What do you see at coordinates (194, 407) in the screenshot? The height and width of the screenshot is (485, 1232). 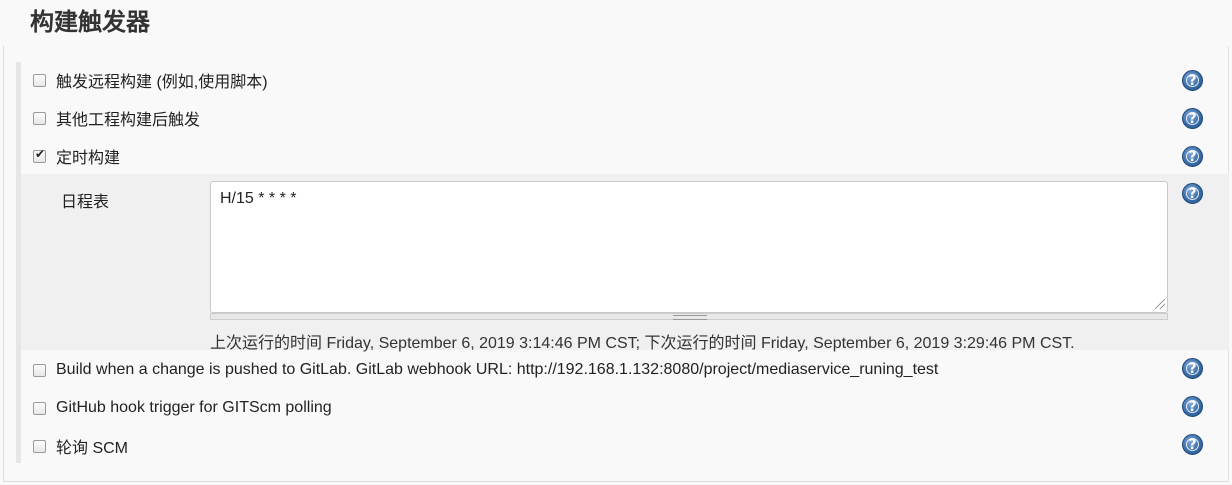 I see `trigger-label: GitHub hook trigger for GITScm polling` at bounding box center [194, 407].